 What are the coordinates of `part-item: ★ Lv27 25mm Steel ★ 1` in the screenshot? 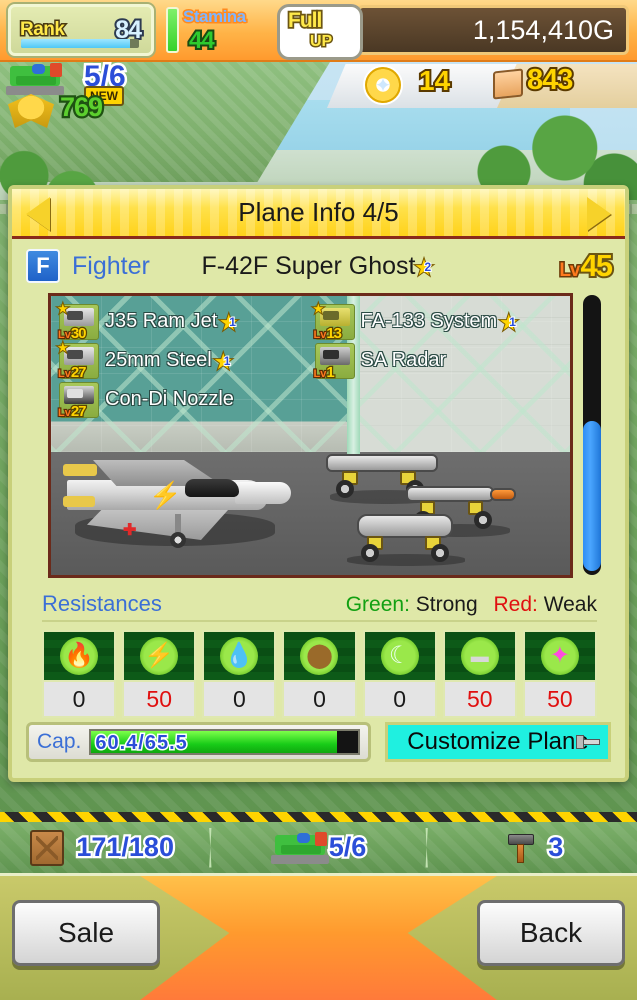 It's located at (183, 360).